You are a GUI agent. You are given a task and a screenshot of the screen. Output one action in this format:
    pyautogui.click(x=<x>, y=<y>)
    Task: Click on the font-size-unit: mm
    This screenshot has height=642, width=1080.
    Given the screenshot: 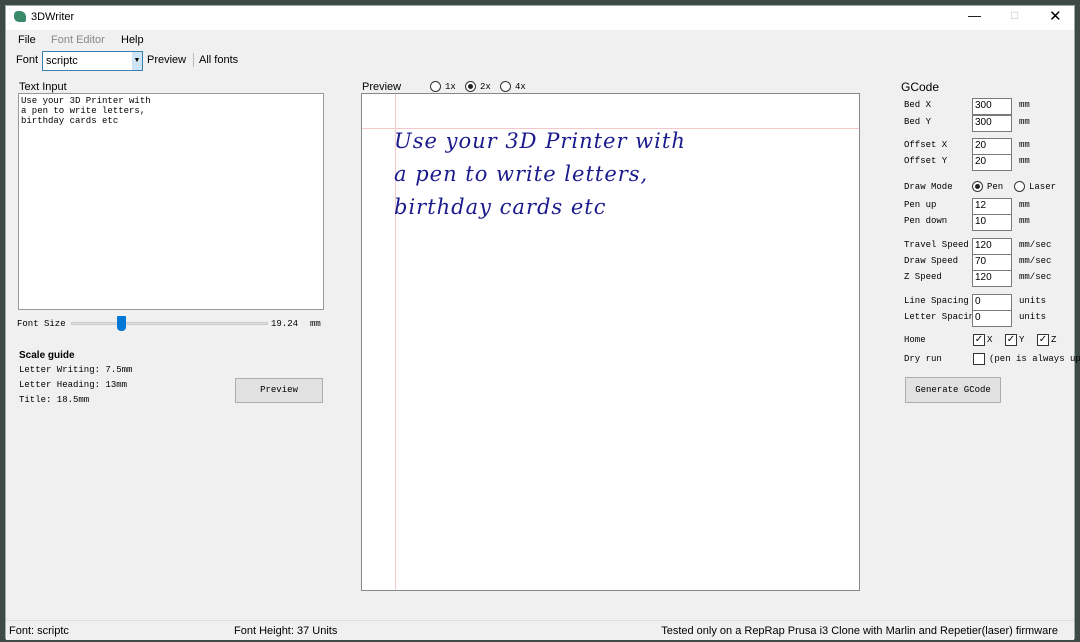 What is the action you would take?
    pyautogui.click(x=315, y=324)
    